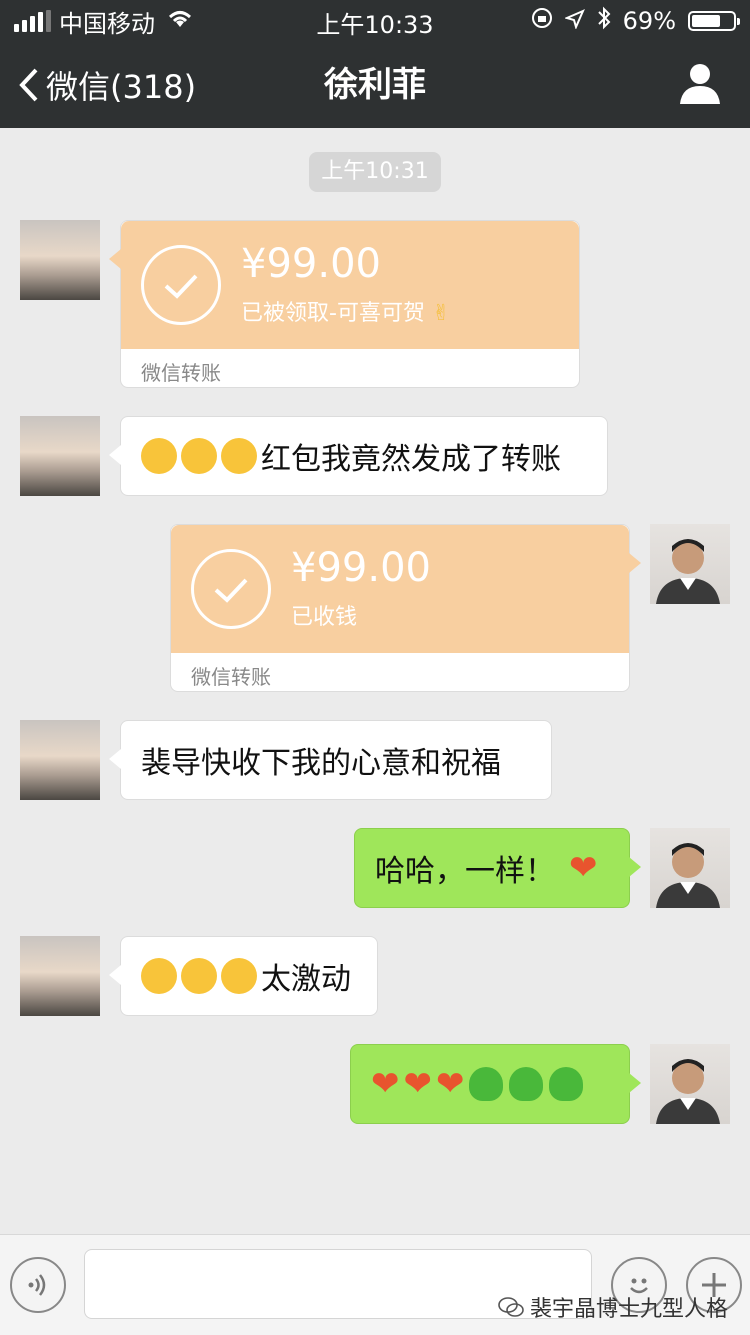 The image size is (750, 1335). I want to click on watermark: 裴宇晶博士九型人格, so click(613, 1307).